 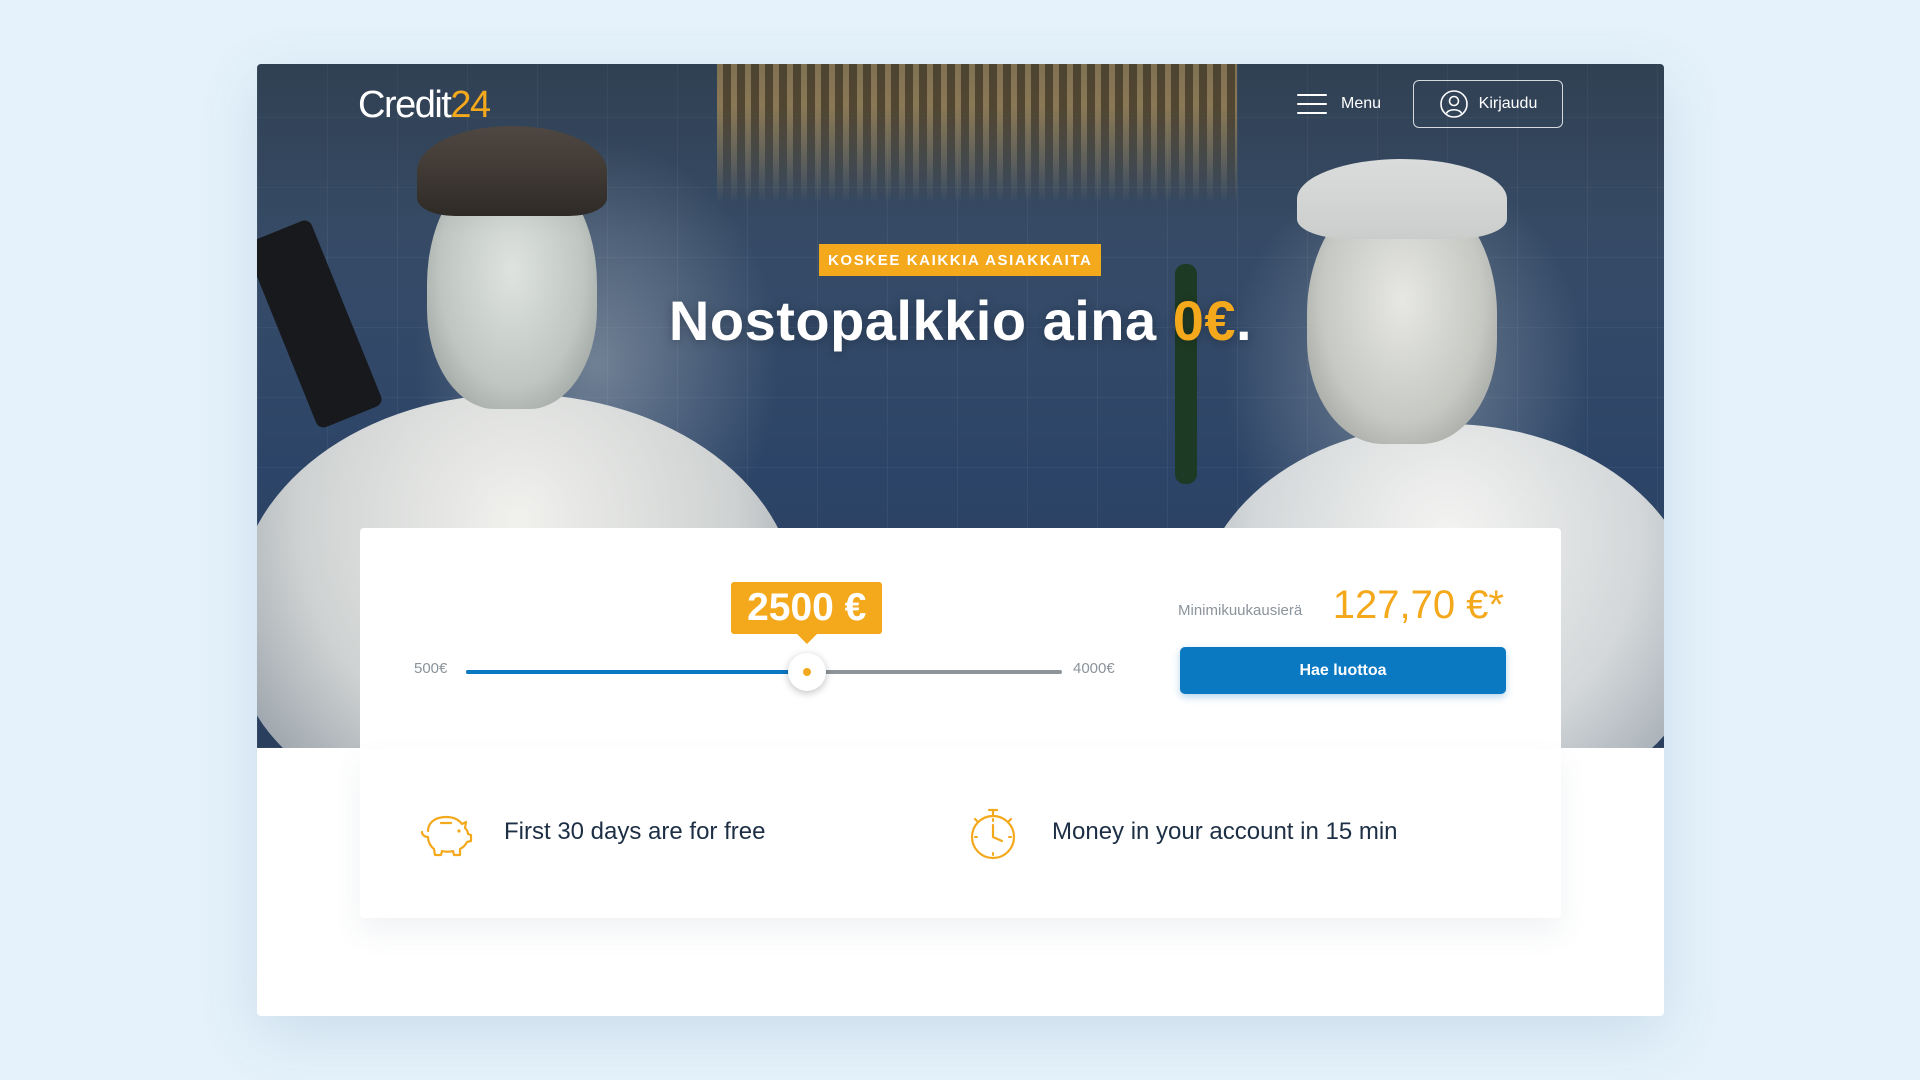 What do you see at coordinates (405, 105) in the screenshot?
I see `logo-text-credit: Credit` at bounding box center [405, 105].